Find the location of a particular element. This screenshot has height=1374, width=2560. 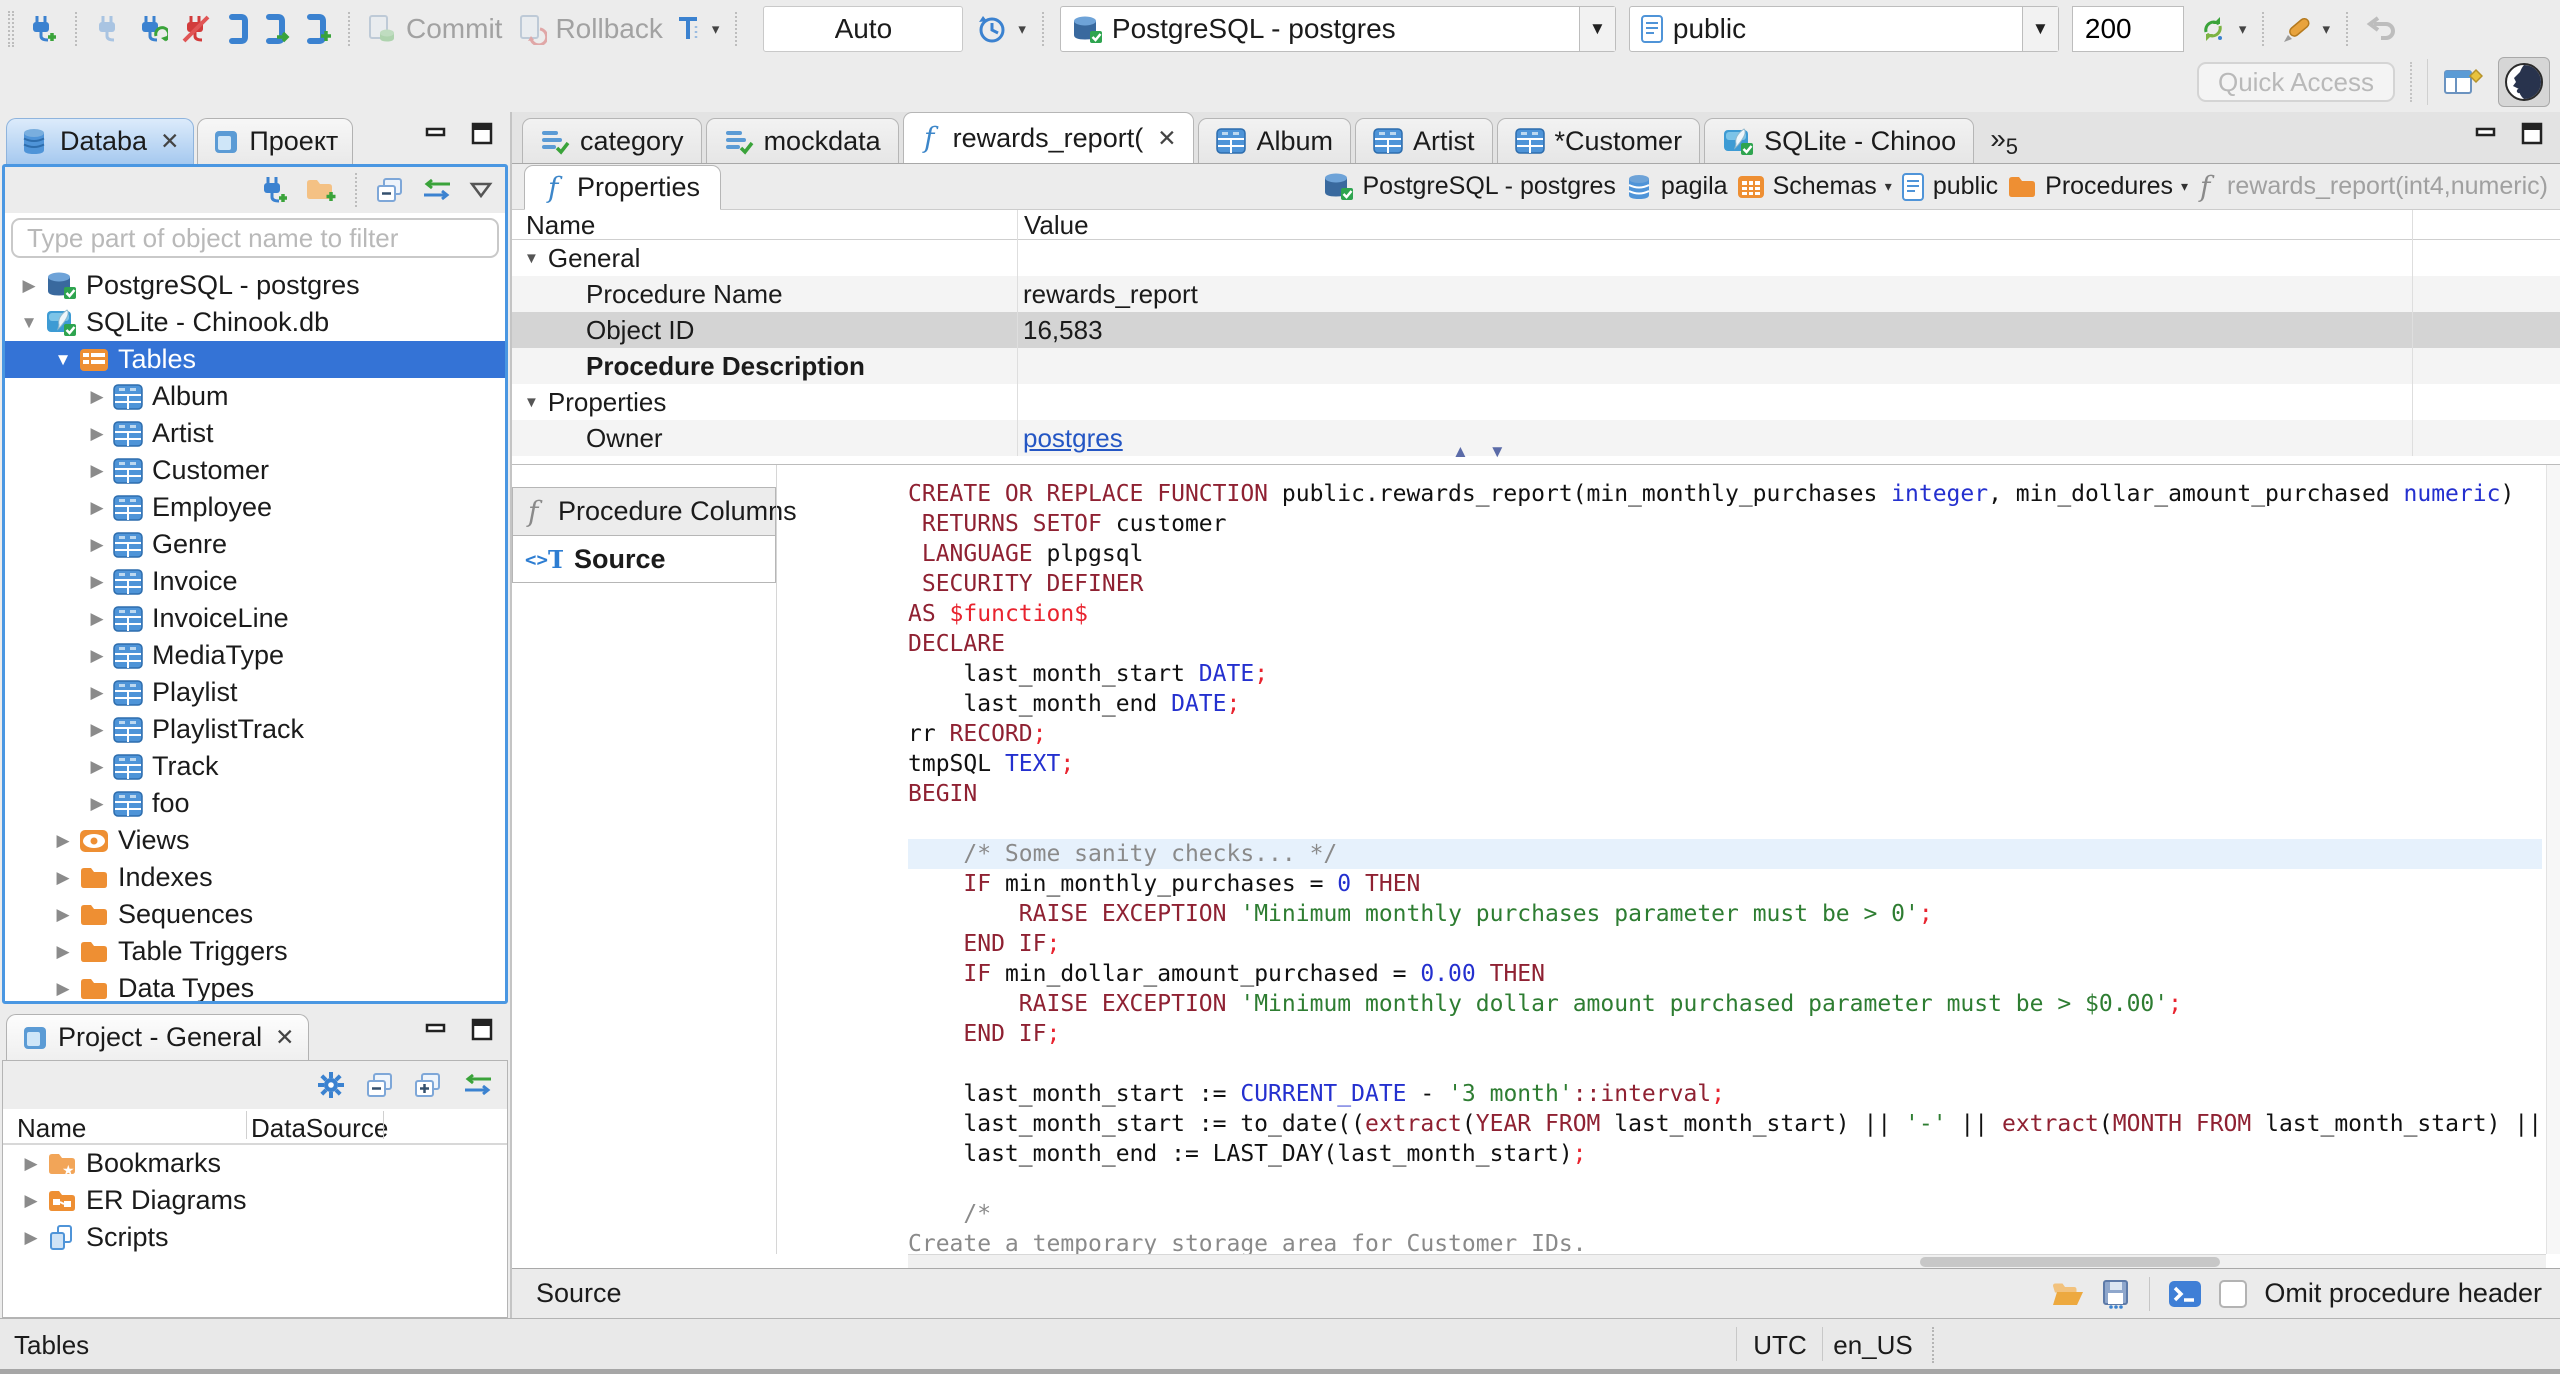

open-sql-console-icon is located at coordinates (277, 29).